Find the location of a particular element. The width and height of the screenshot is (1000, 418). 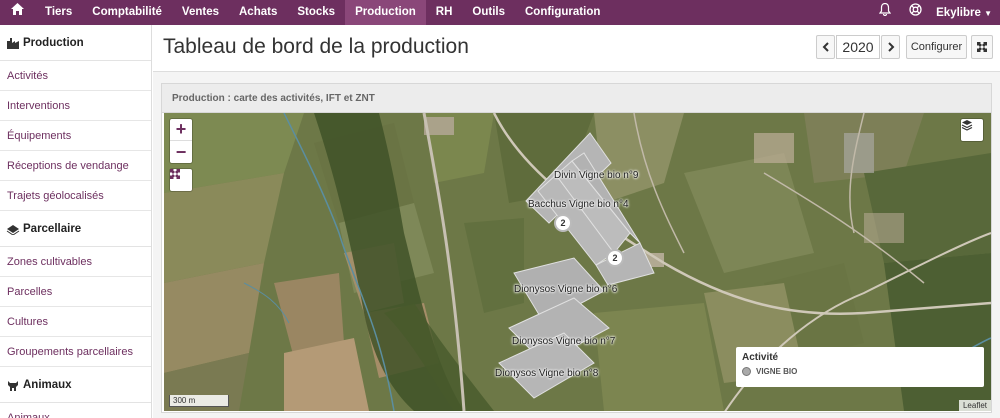

nav-achats: Achats is located at coordinates (258, 12).